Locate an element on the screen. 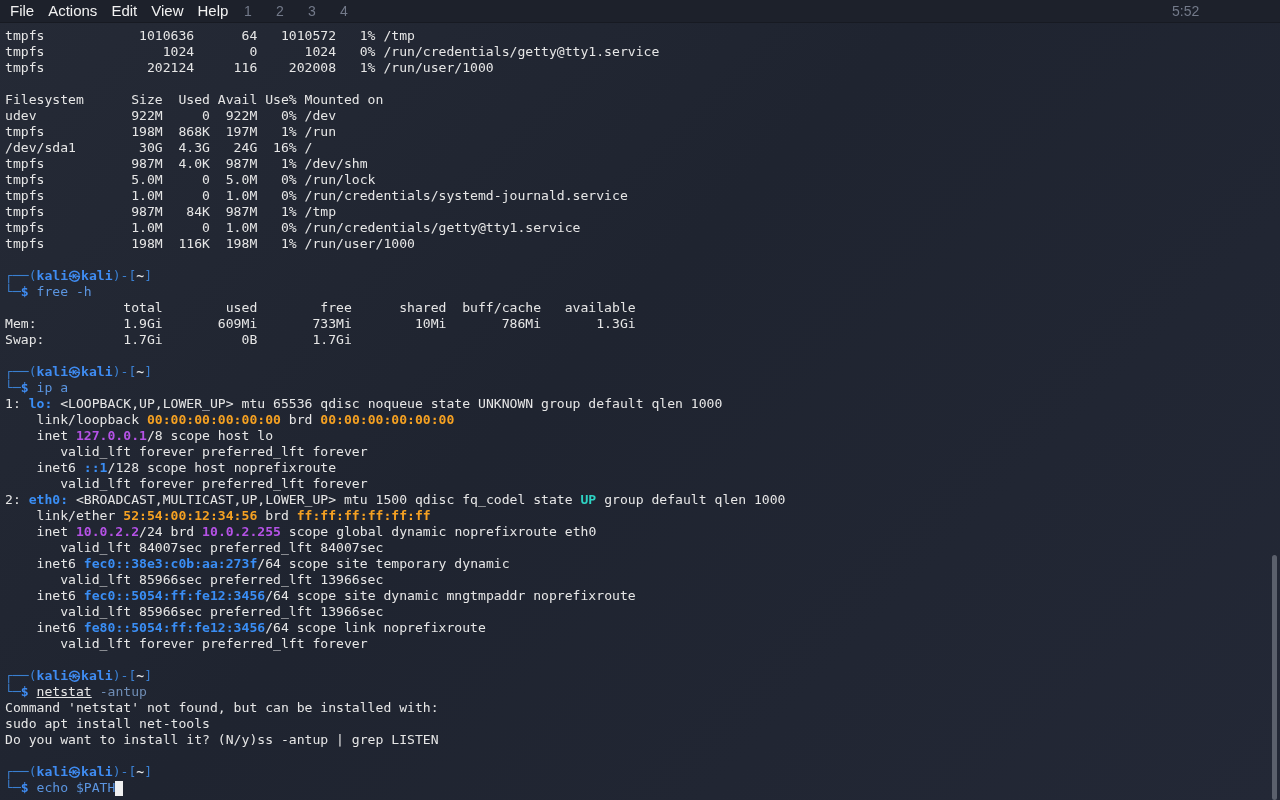 The image size is (1280, 800). terminal-line: tmpfs 198M 868K 197M 1% /run is located at coordinates (171, 132).